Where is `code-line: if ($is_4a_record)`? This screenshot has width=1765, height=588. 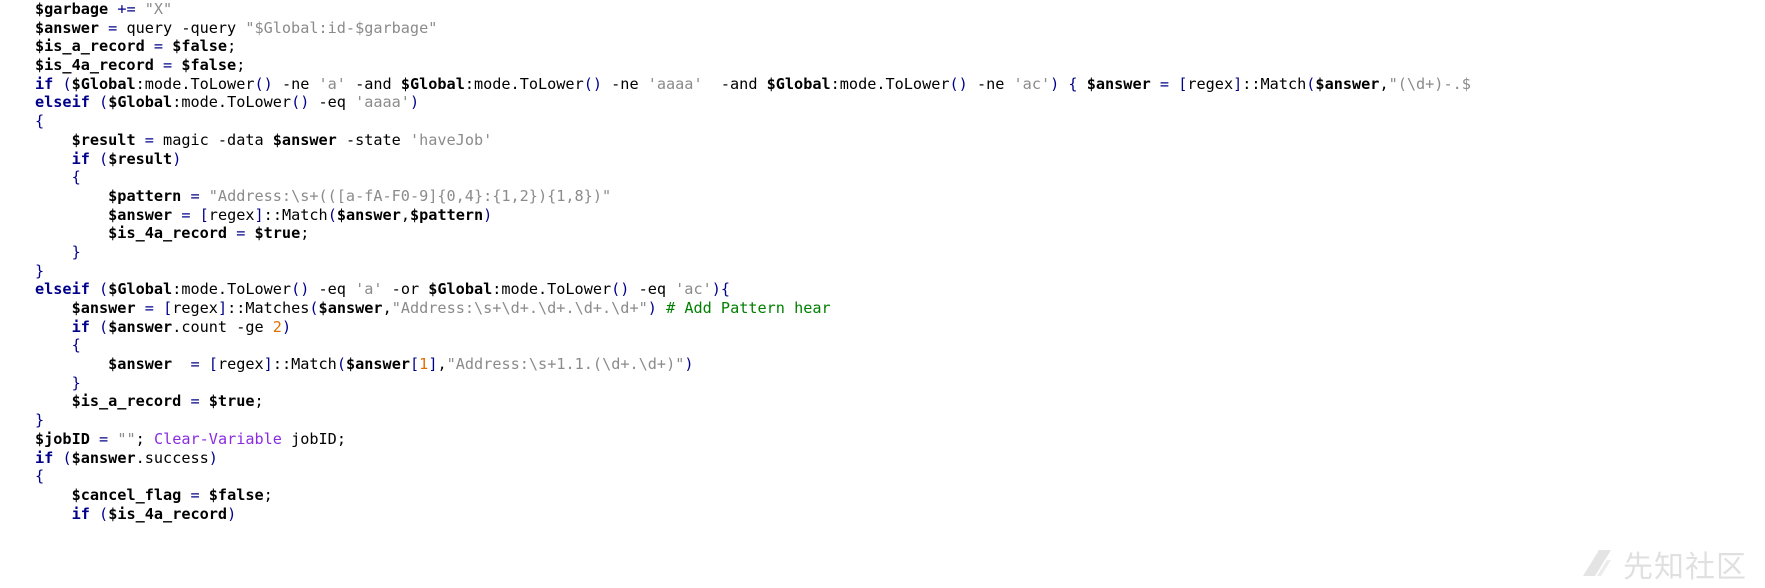 code-line: if ($is_4a_record) is located at coordinates (753, 514).